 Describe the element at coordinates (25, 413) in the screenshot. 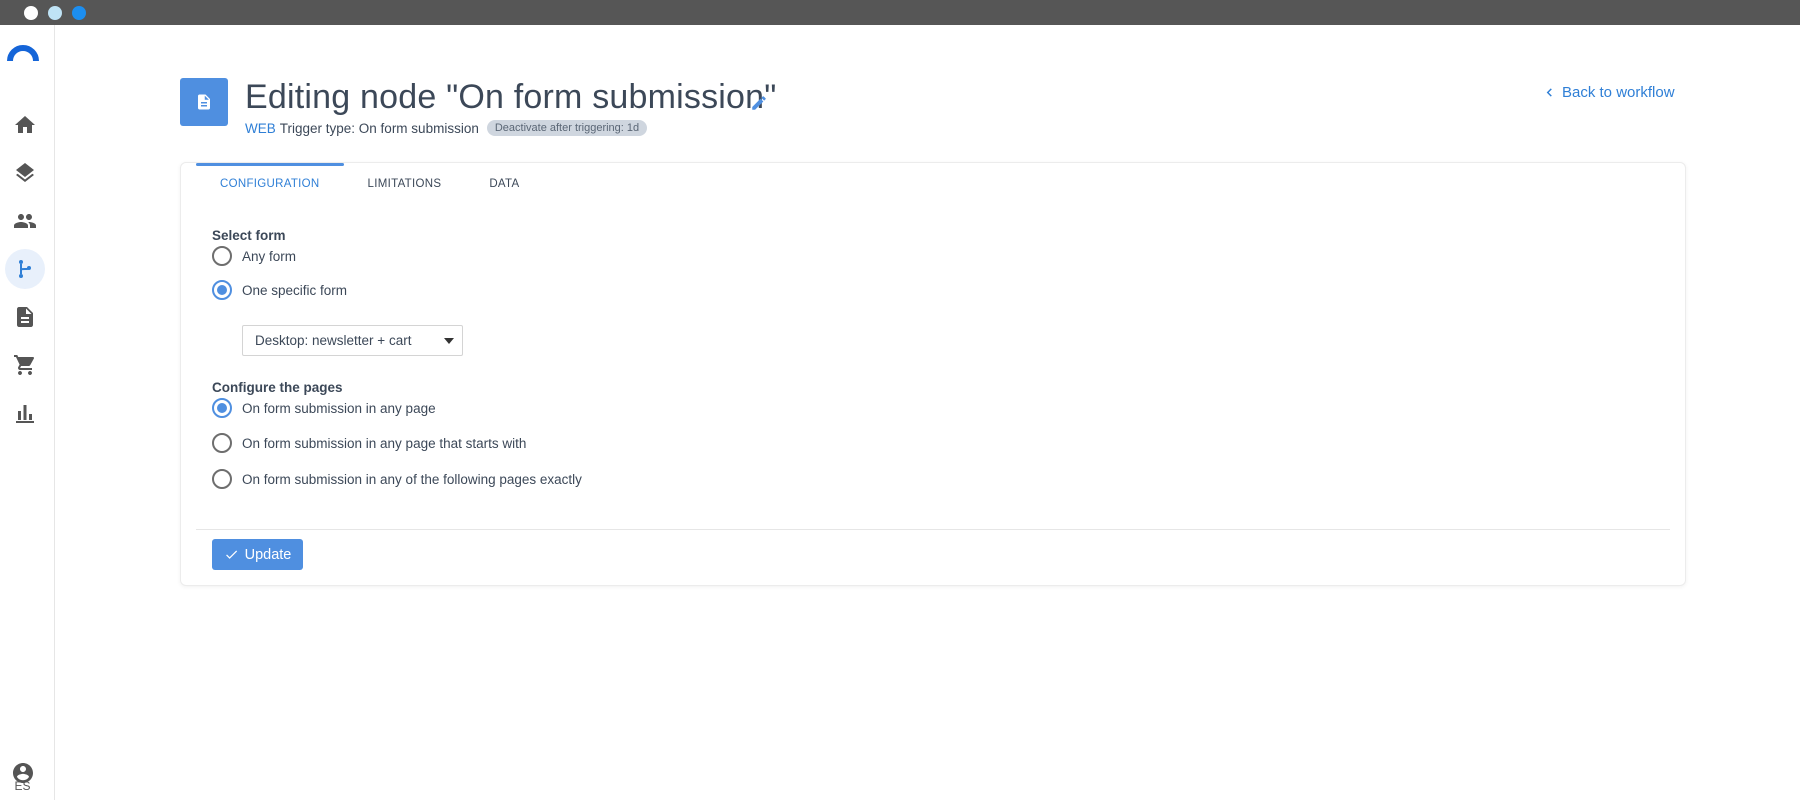

I see `bar-chart-icon` at that location.